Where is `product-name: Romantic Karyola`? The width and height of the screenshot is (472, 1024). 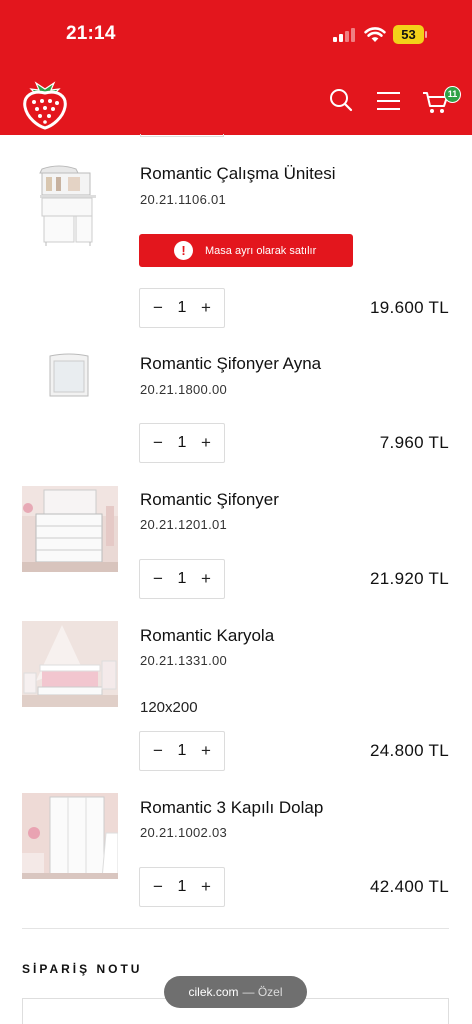 product-name: Romantic Karyola is located at coordinates (207, 636).